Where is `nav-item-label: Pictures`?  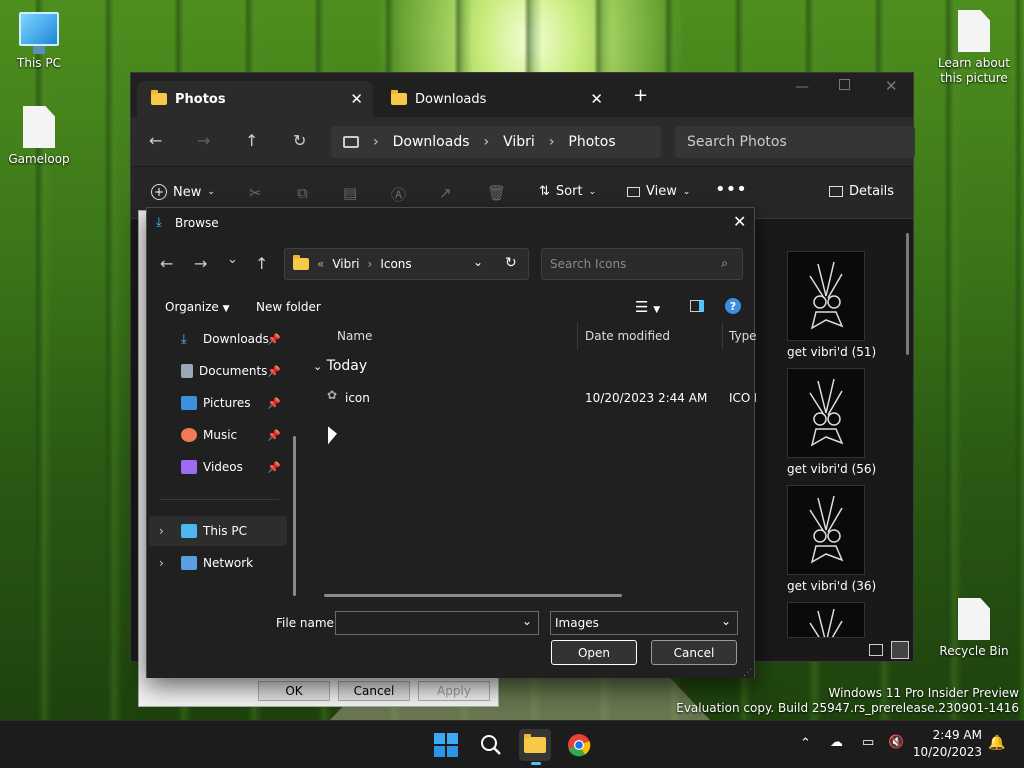
nav-item-label: Pictures is located at coordinates (227, 403).